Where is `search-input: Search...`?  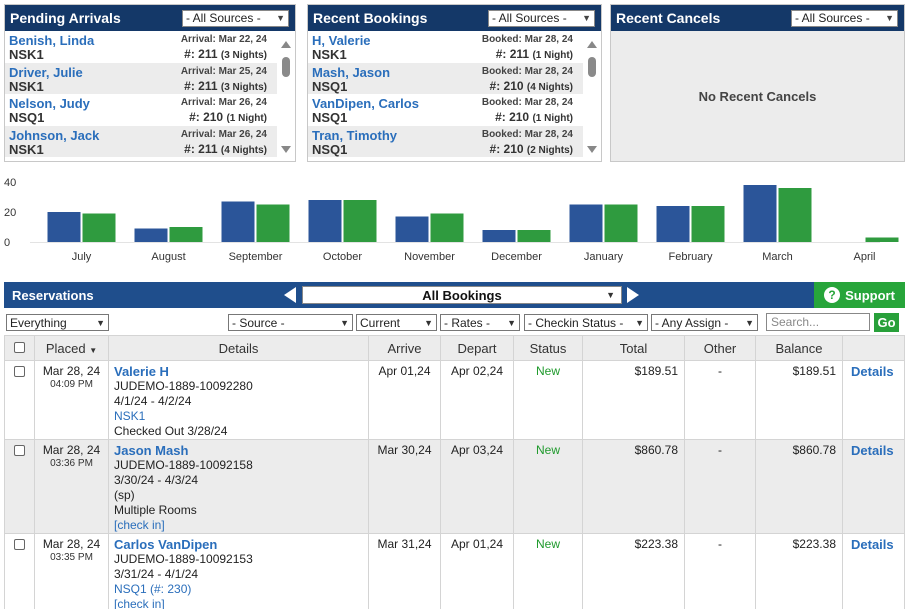
search-input: Search... is located at coordinates (818, 322).